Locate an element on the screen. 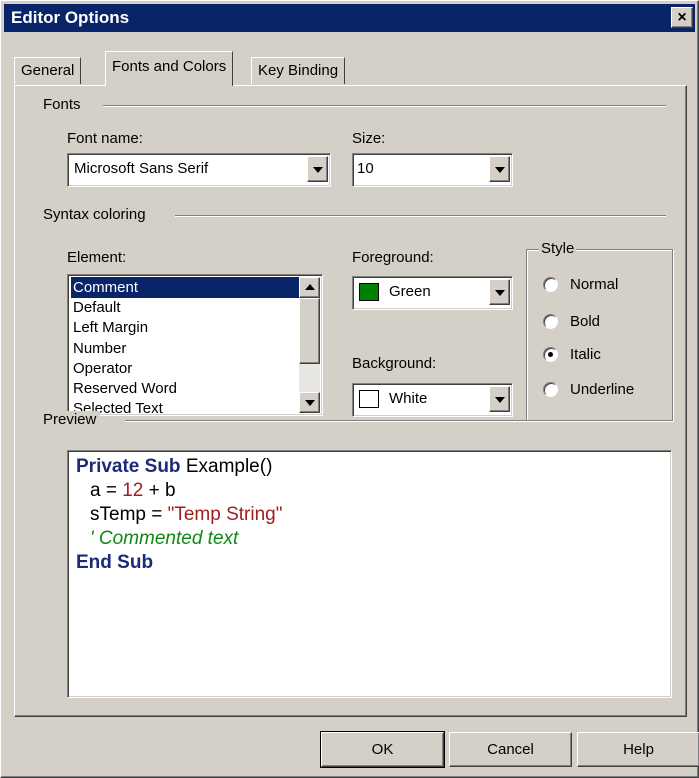 The height and width of the screenshot is (778, 699). radio-checked-icon is located at coordinates (550, 354).